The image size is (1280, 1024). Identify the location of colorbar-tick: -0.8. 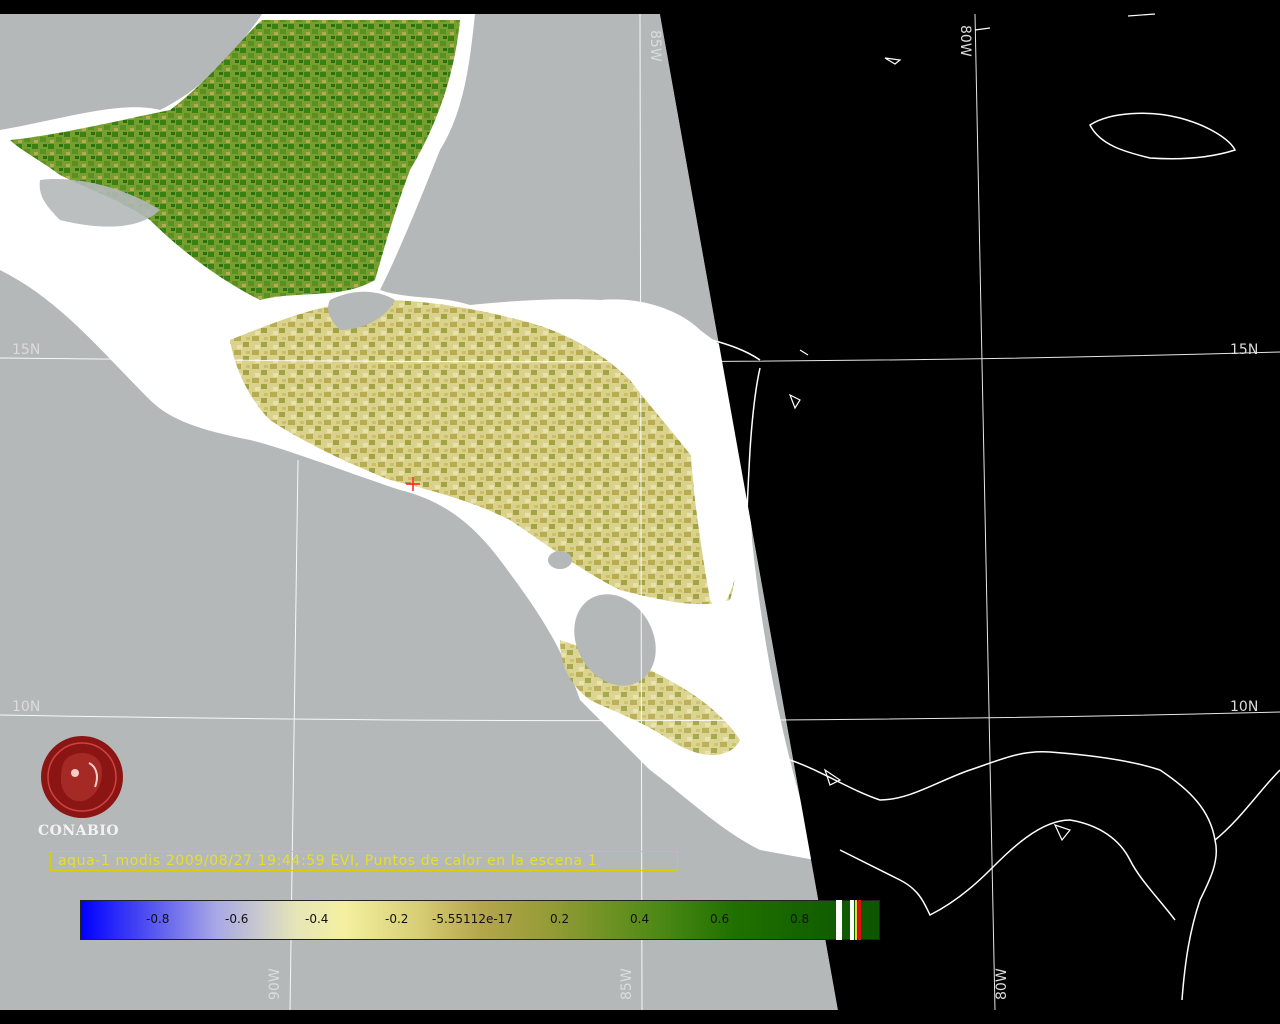
(158, 919).